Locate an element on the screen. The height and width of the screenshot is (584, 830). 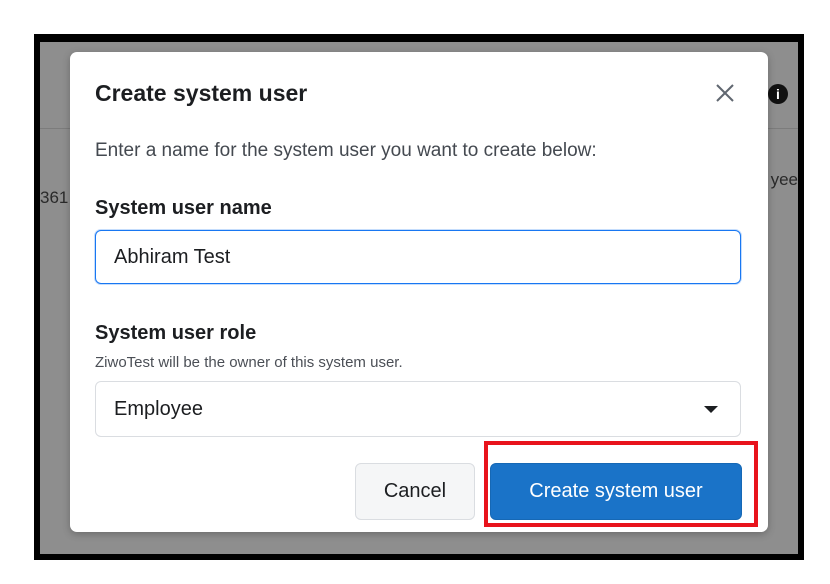
system-user-role-select: Employee is located at coordinates (418, 409).